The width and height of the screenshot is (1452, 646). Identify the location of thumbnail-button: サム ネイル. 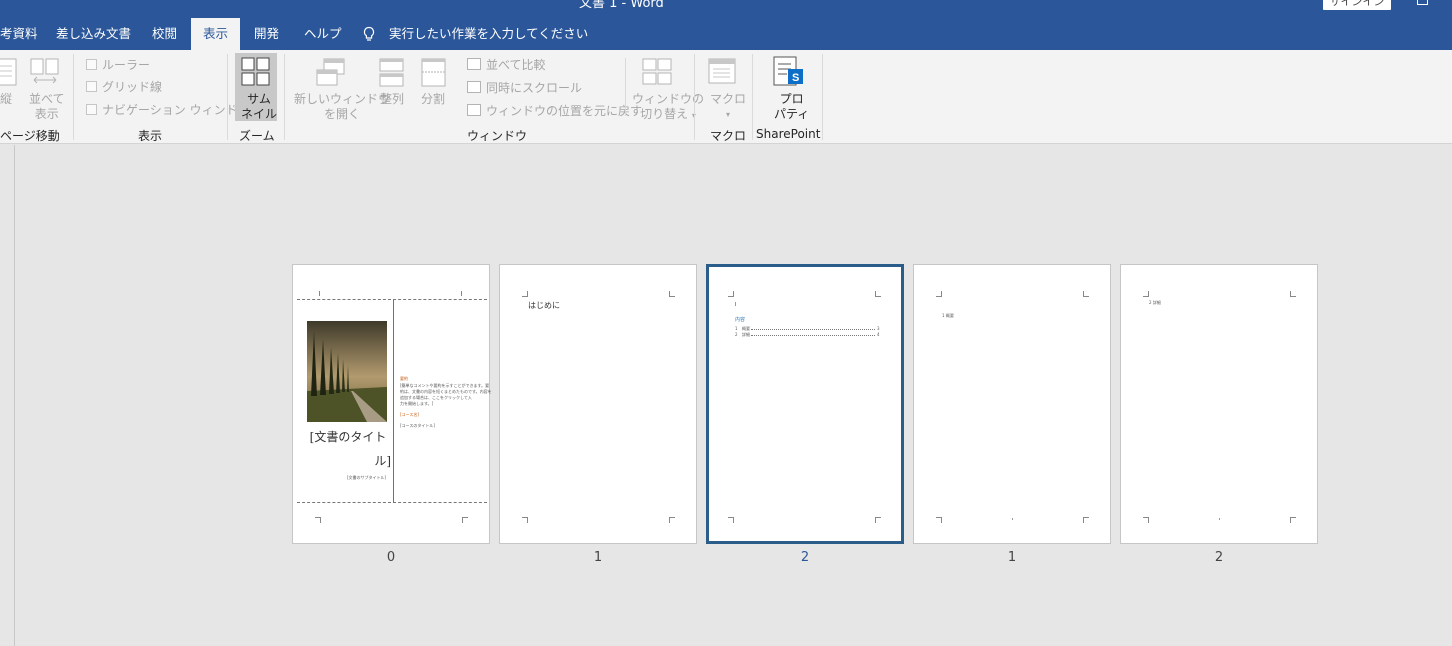
(259, 107).